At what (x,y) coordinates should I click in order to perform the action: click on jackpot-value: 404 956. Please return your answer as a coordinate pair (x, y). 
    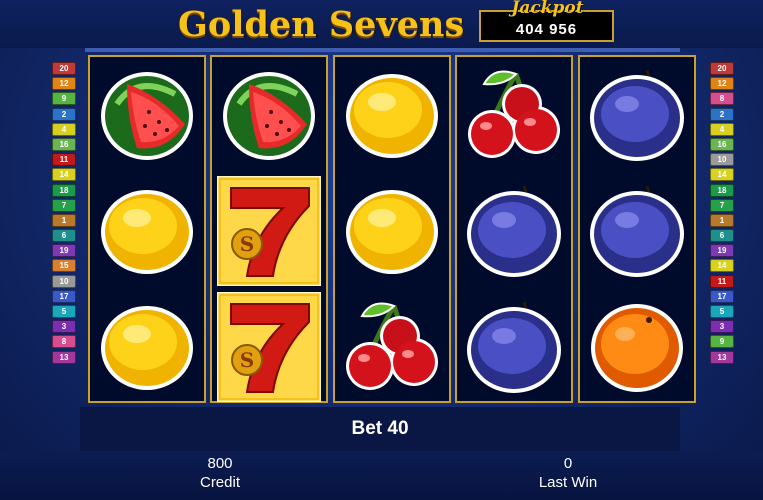
    Looking at the image, I should click on (546, 29).